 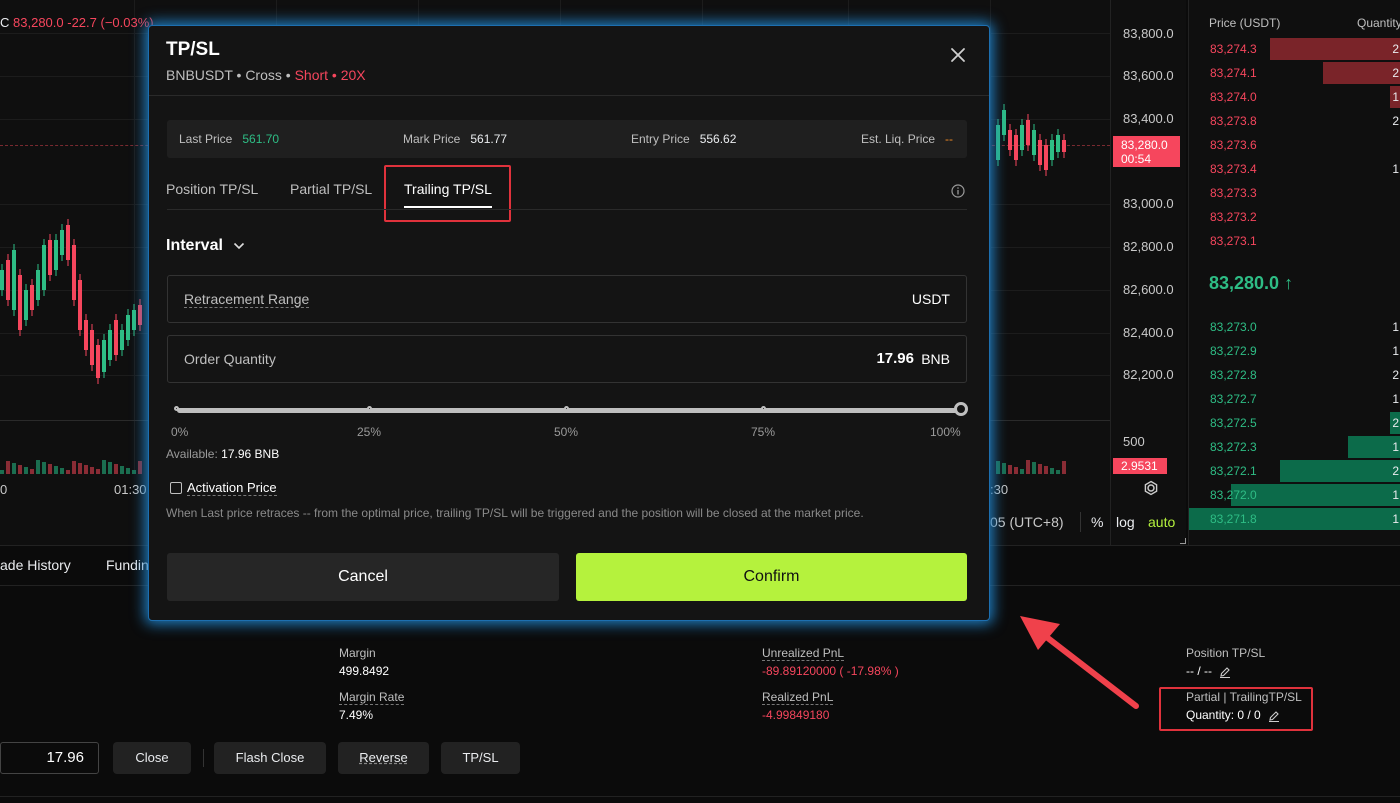 I want to click on slider-label: 100%, so click(x=945, y=432).